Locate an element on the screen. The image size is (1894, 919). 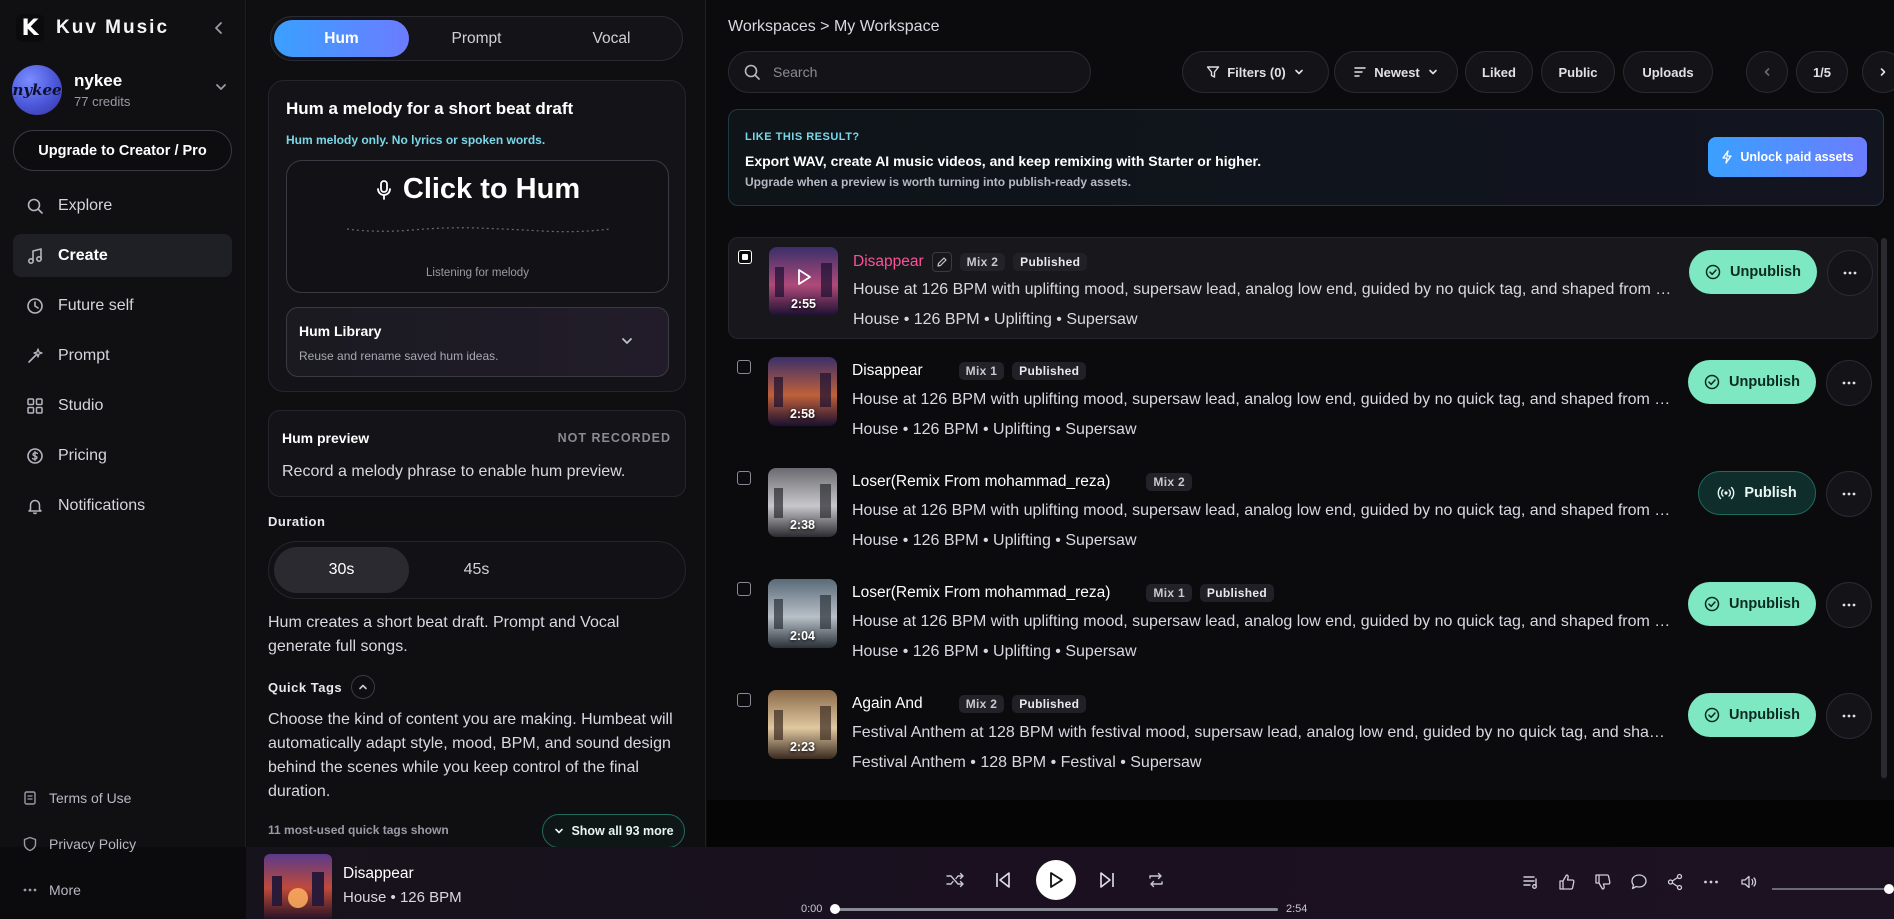
track-artwork: 2:04 is located at coordinates (802, 613).